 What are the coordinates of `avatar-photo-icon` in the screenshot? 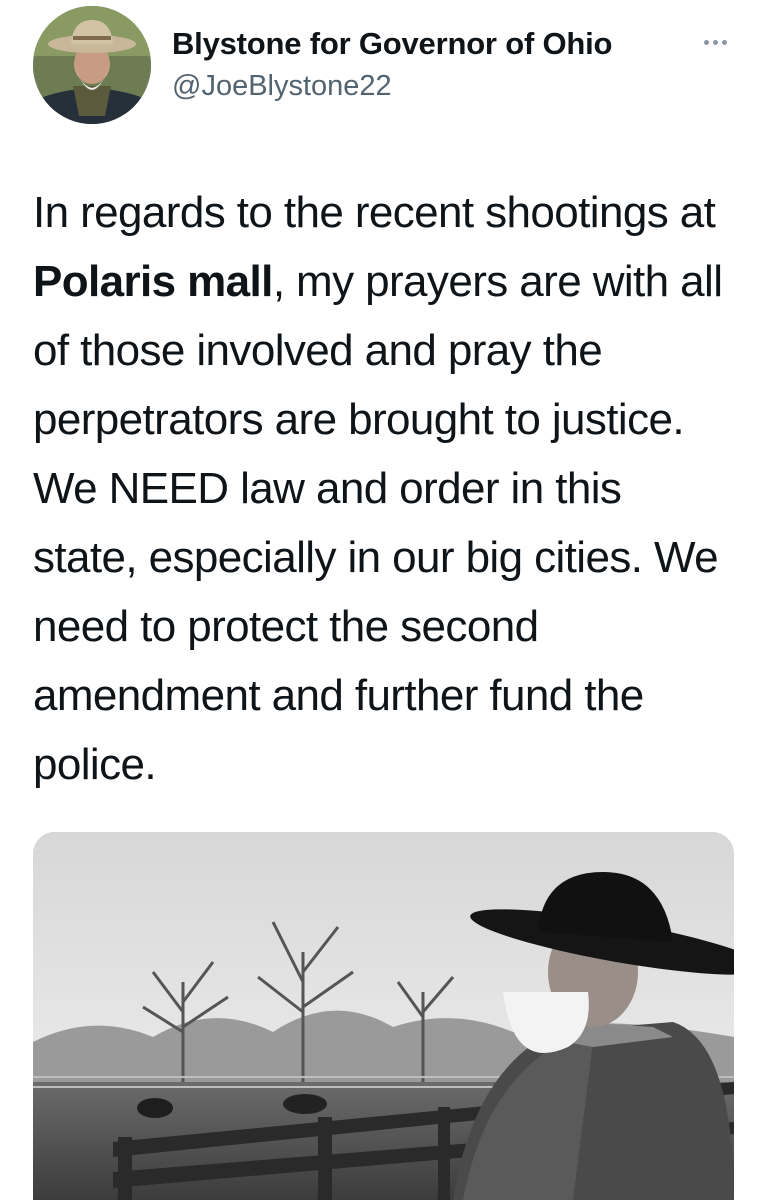 It's located at (92, 65).